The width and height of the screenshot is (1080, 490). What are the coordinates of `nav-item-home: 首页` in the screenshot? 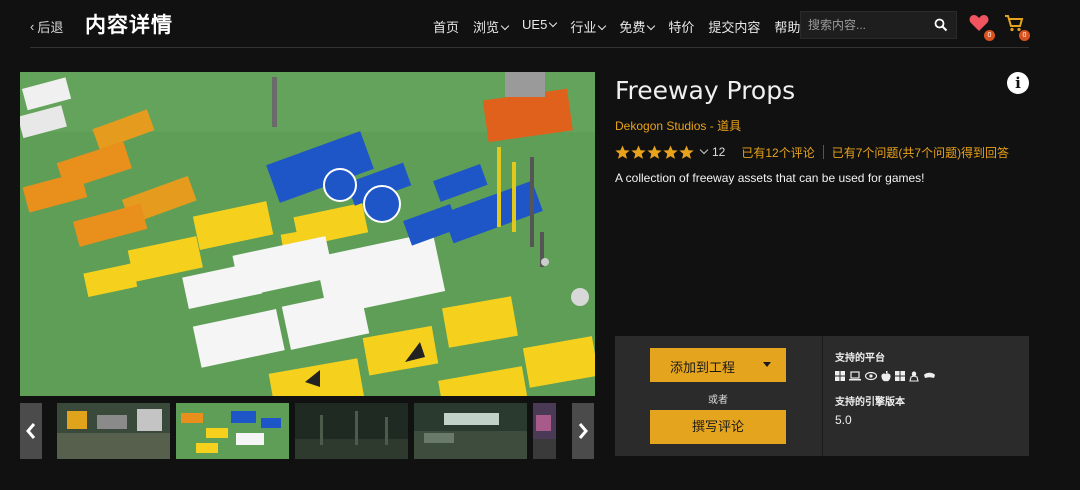 It's located at (446, 26).